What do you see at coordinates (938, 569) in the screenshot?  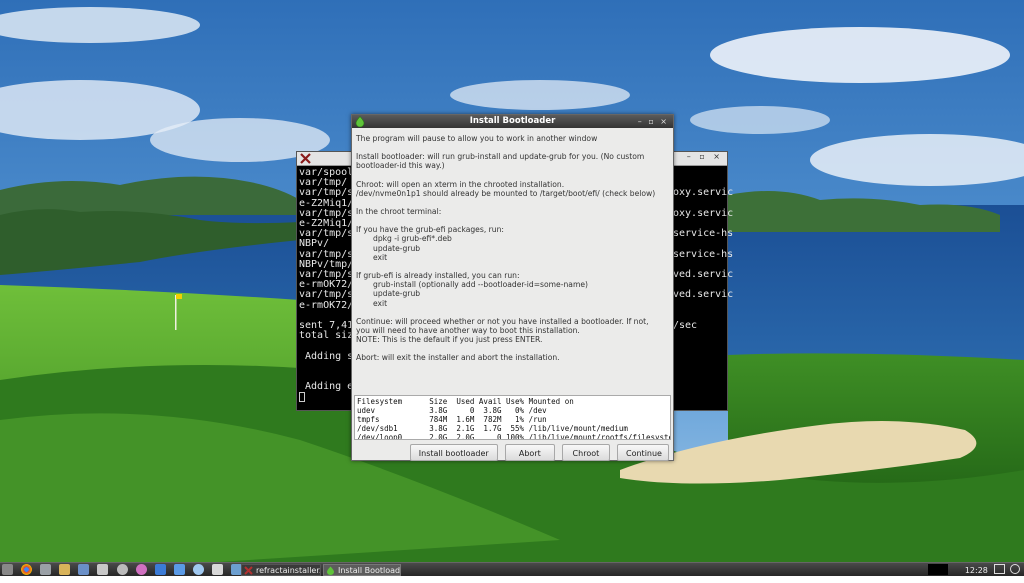 I see `tray-indicator` at bounding box center [938, 569].